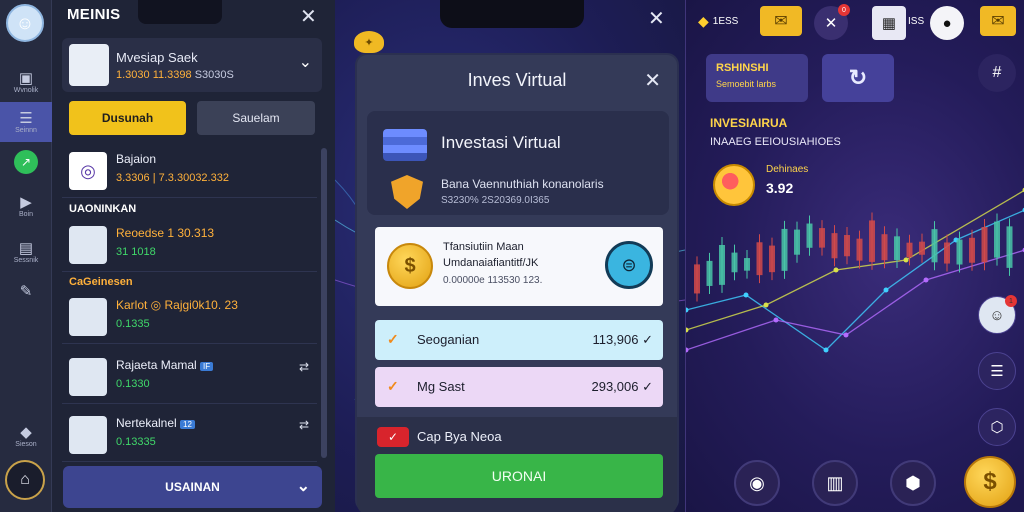 This screenshot has height=512, width=1024. I want to click on rail-item-settings: ✎, so click(26, 292).